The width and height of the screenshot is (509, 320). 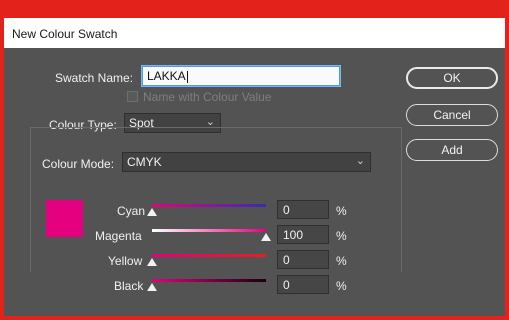 I want to click on colour-mode-value: CMYK, so click(x=144, y=162).